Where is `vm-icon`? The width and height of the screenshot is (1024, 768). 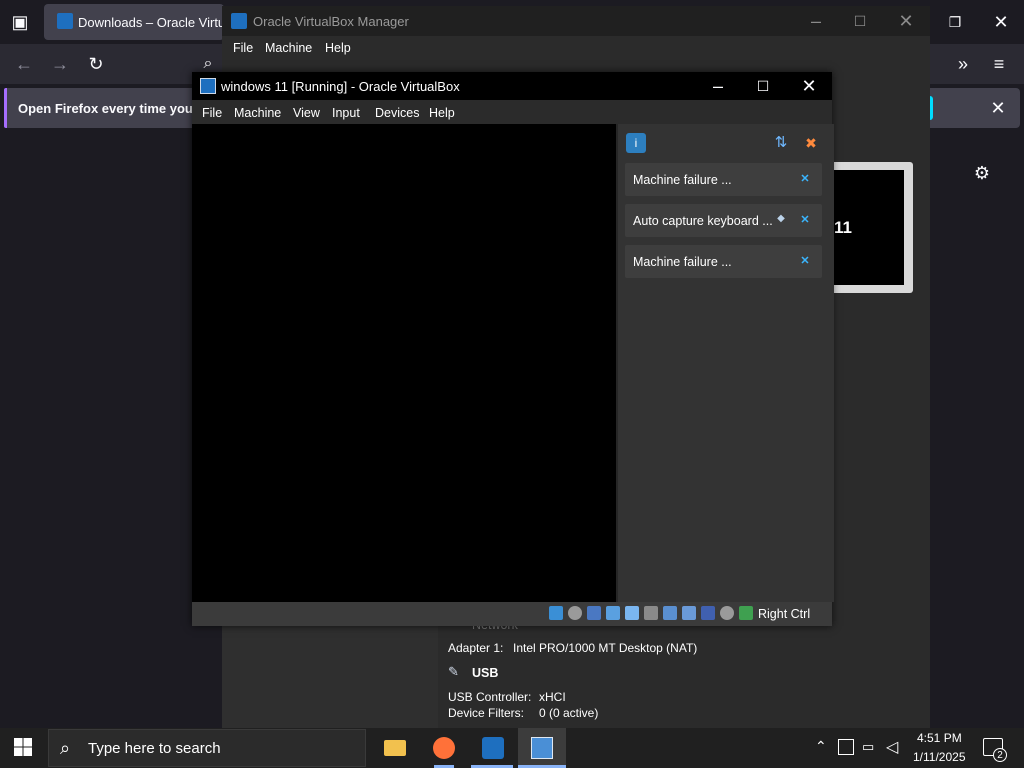 vm-icon is located at coordinates (542, 748).